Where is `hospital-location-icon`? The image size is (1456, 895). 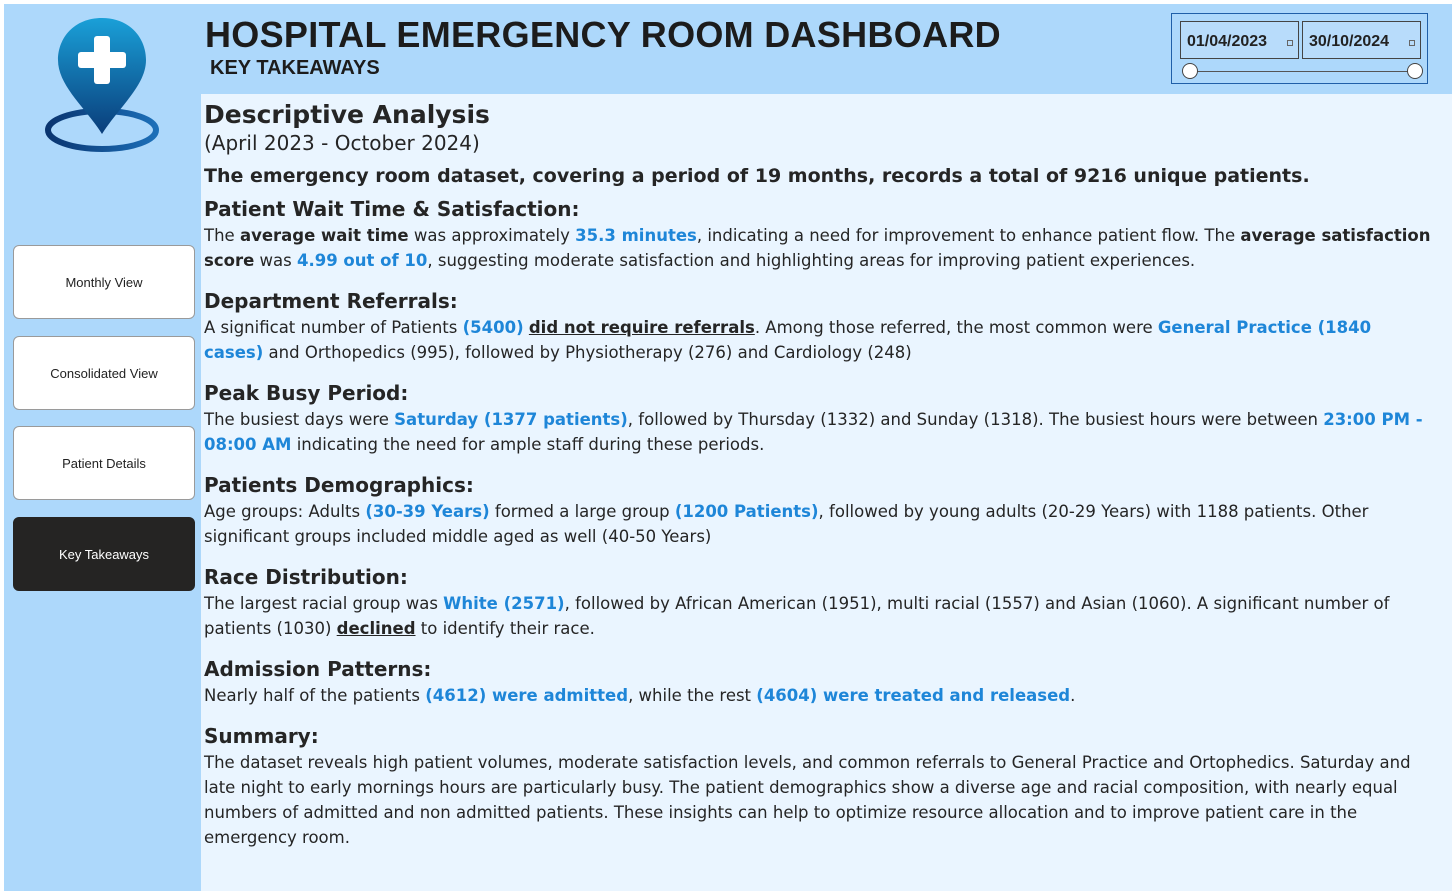
hospital-location-icon is located at coordinates (102, 85).